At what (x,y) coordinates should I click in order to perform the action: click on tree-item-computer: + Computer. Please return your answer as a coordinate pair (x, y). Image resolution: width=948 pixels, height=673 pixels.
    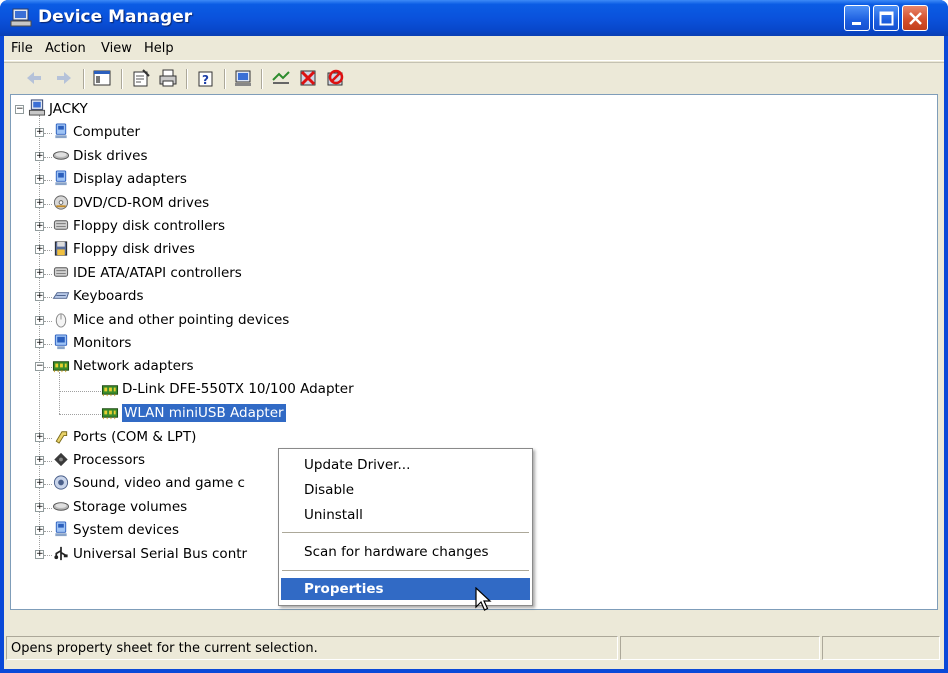
    Looking at the image, I should click on (311, 133).